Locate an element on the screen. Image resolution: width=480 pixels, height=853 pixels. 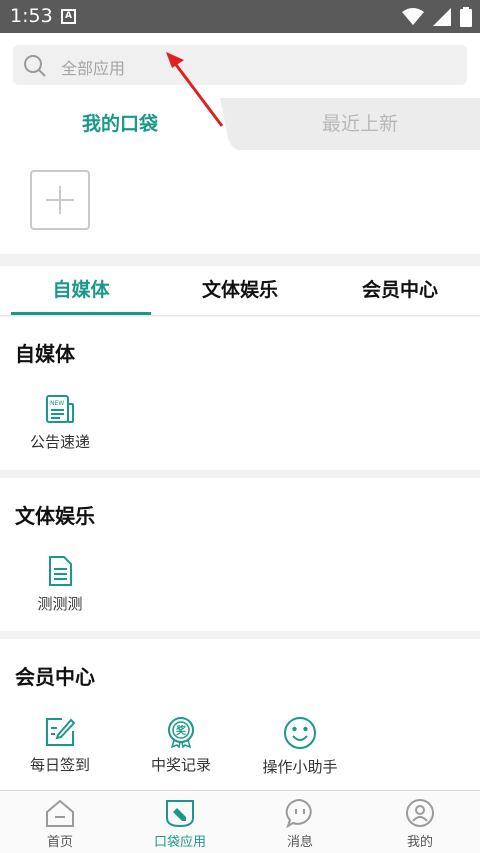
app-label: 每日签到 is located at coordinates (59, 765).